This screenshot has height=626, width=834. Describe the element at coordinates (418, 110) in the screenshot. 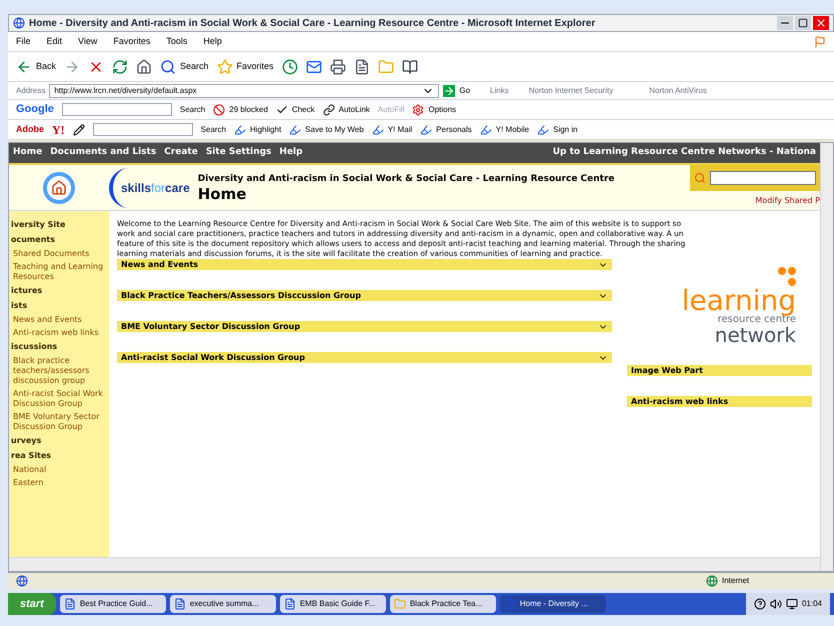

I see `gear-icon` at that location.